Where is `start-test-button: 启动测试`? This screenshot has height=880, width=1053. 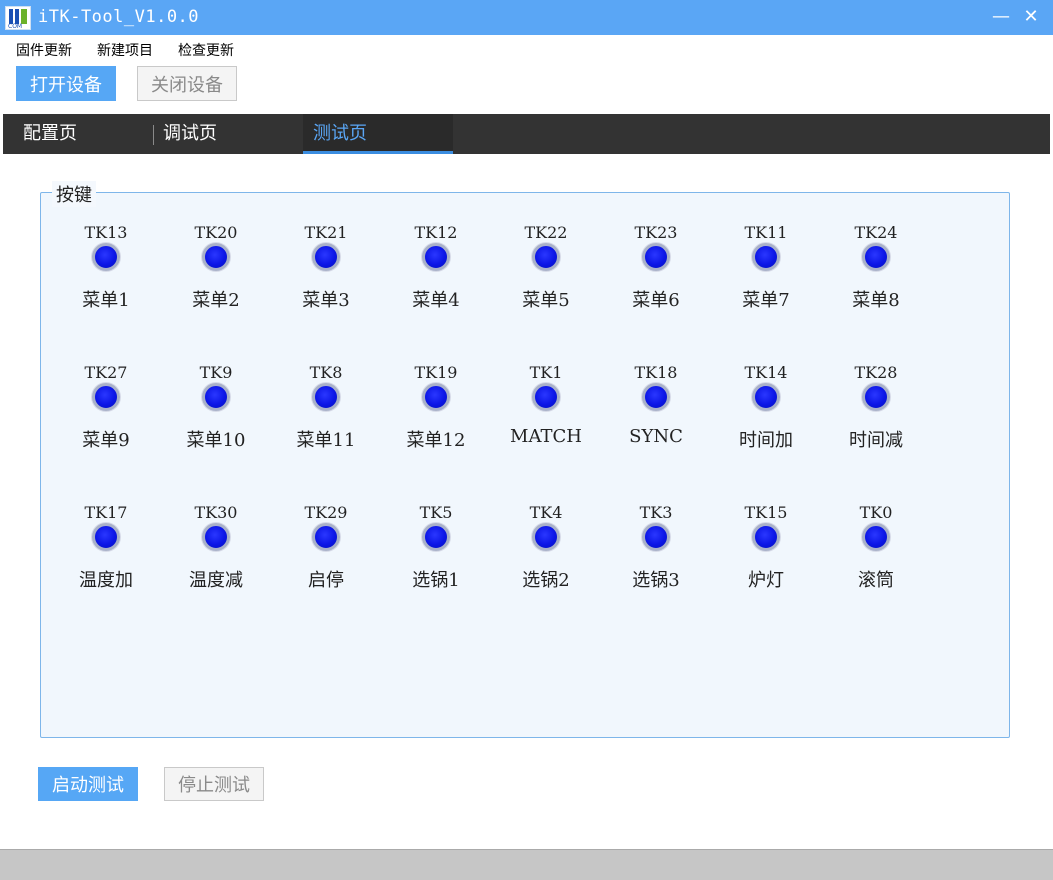 start-test-button: 启动测试 is located at coordinates (88, 784).